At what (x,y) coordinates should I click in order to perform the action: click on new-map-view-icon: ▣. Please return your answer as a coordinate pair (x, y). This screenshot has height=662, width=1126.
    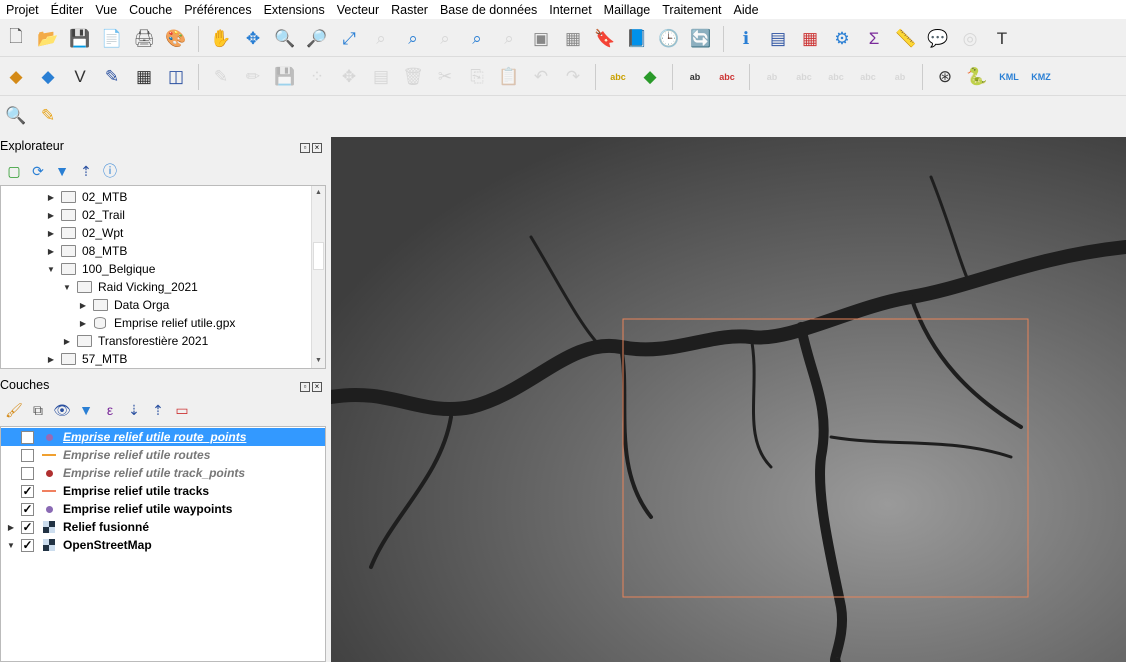
    Looking at the image, I should click on (541, 39).